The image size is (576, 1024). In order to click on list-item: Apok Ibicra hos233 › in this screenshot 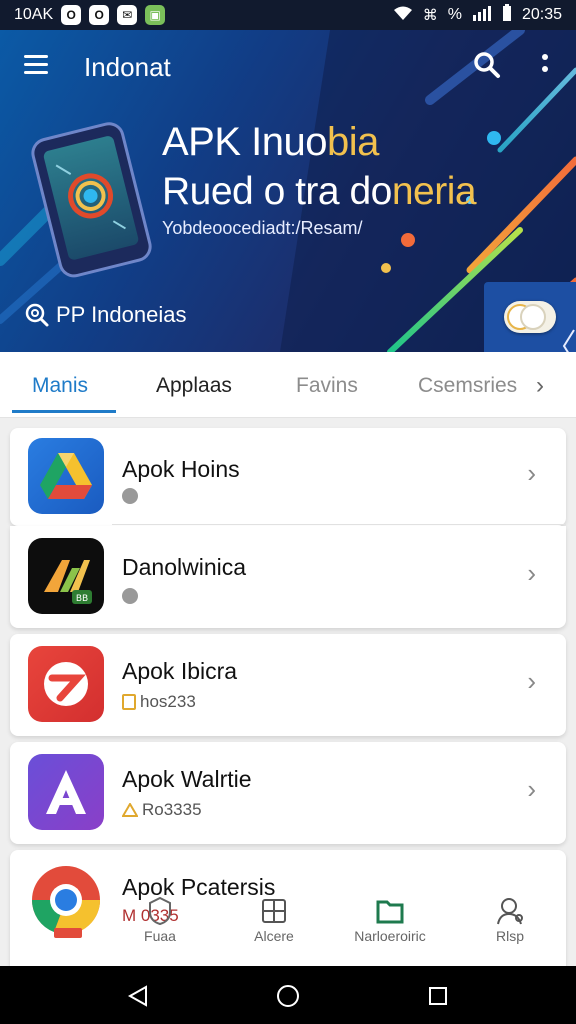, I will do `click(288, 685)`.